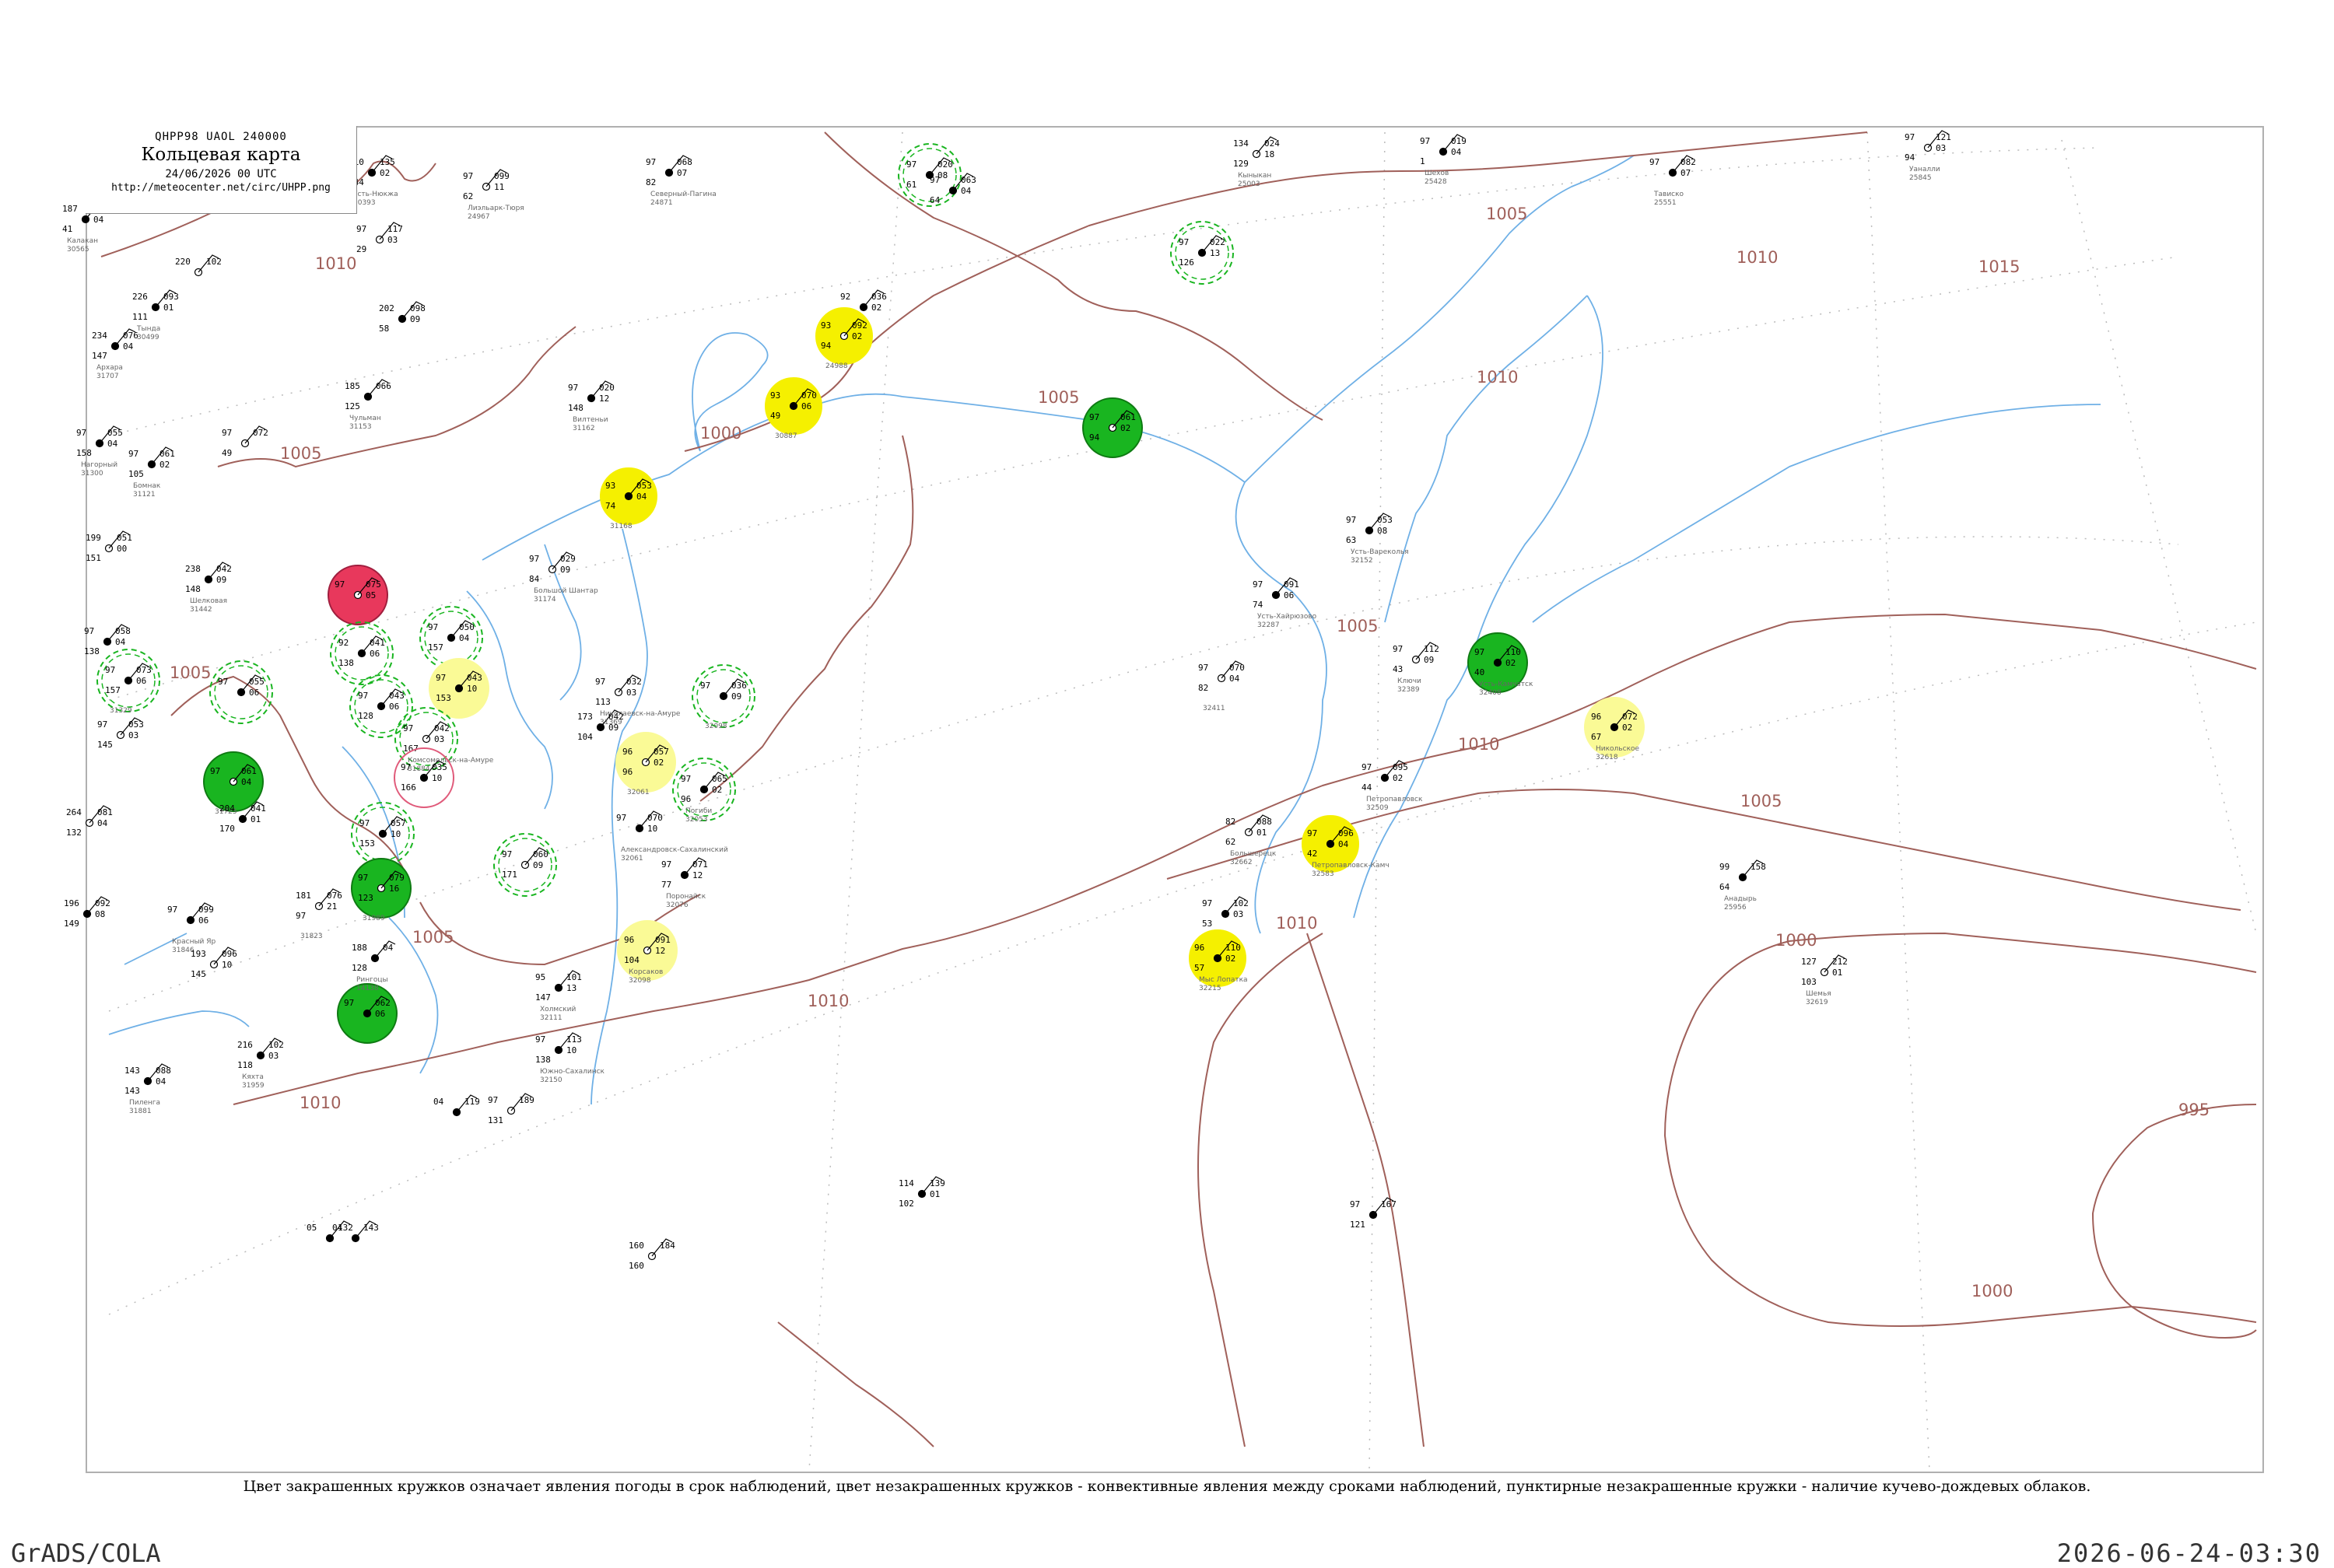  Describe the element at coordinates (1202, 253) in the screenshot. I see `station-plot: 97 02213 126` at that location.